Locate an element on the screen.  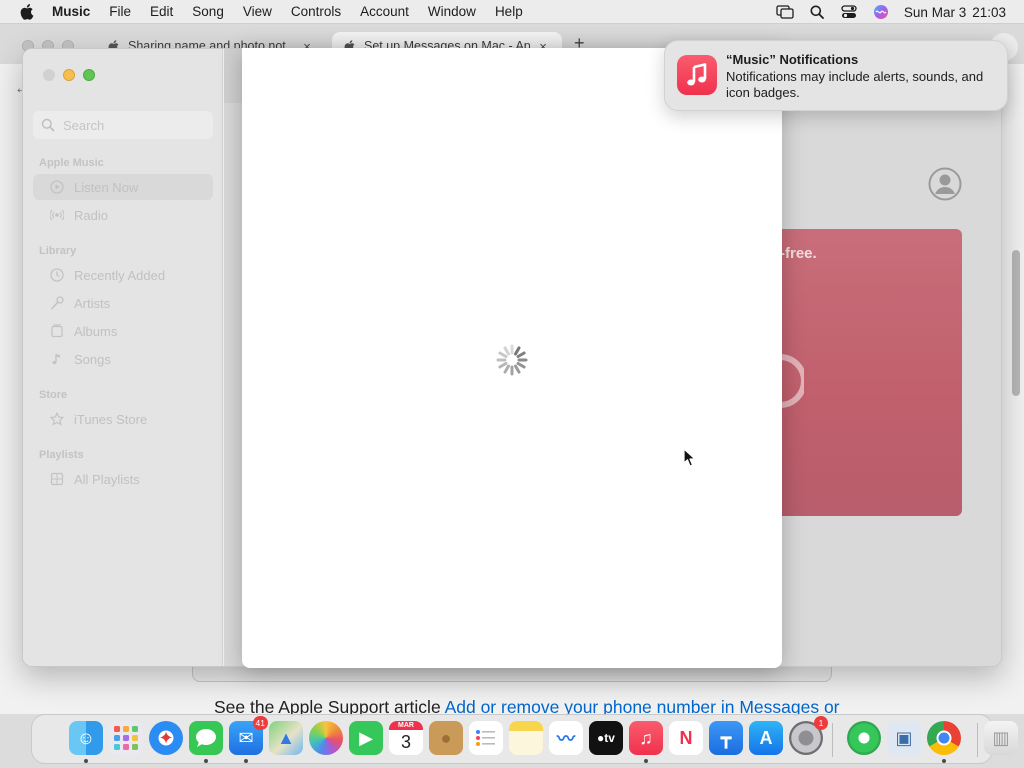
notification-title: “Music” Notifications is located at coordinates (792, 59).